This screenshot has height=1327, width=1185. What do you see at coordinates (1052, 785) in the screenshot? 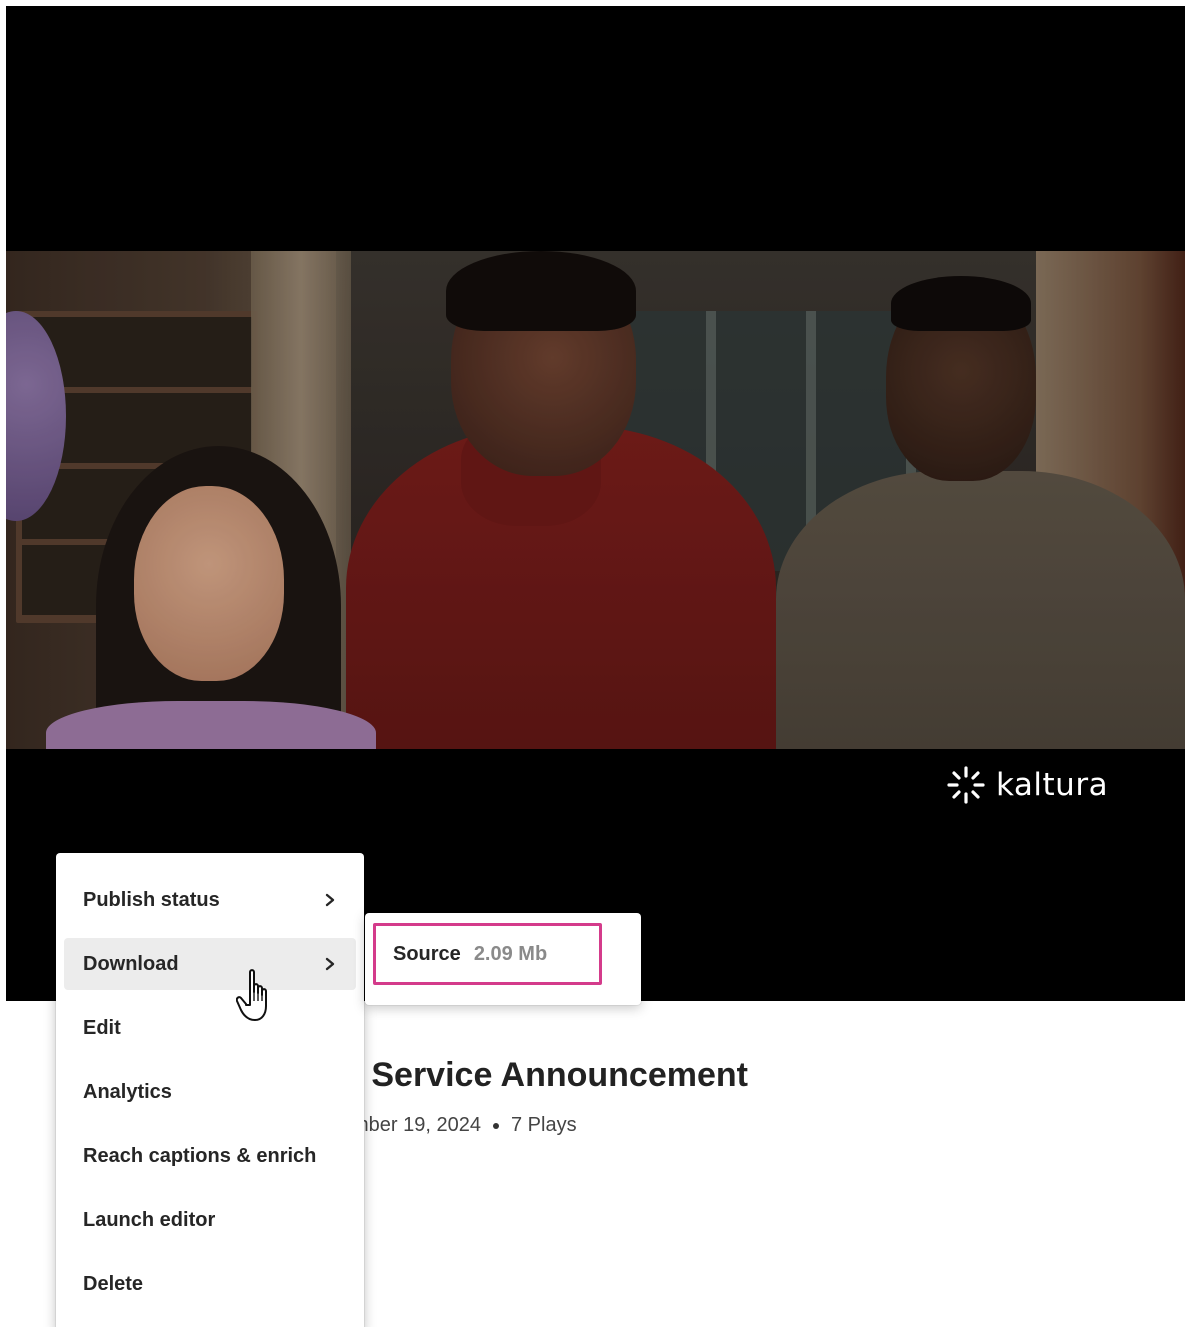
I see `brand-name: kaltura` at bounding box center [1052, 785].